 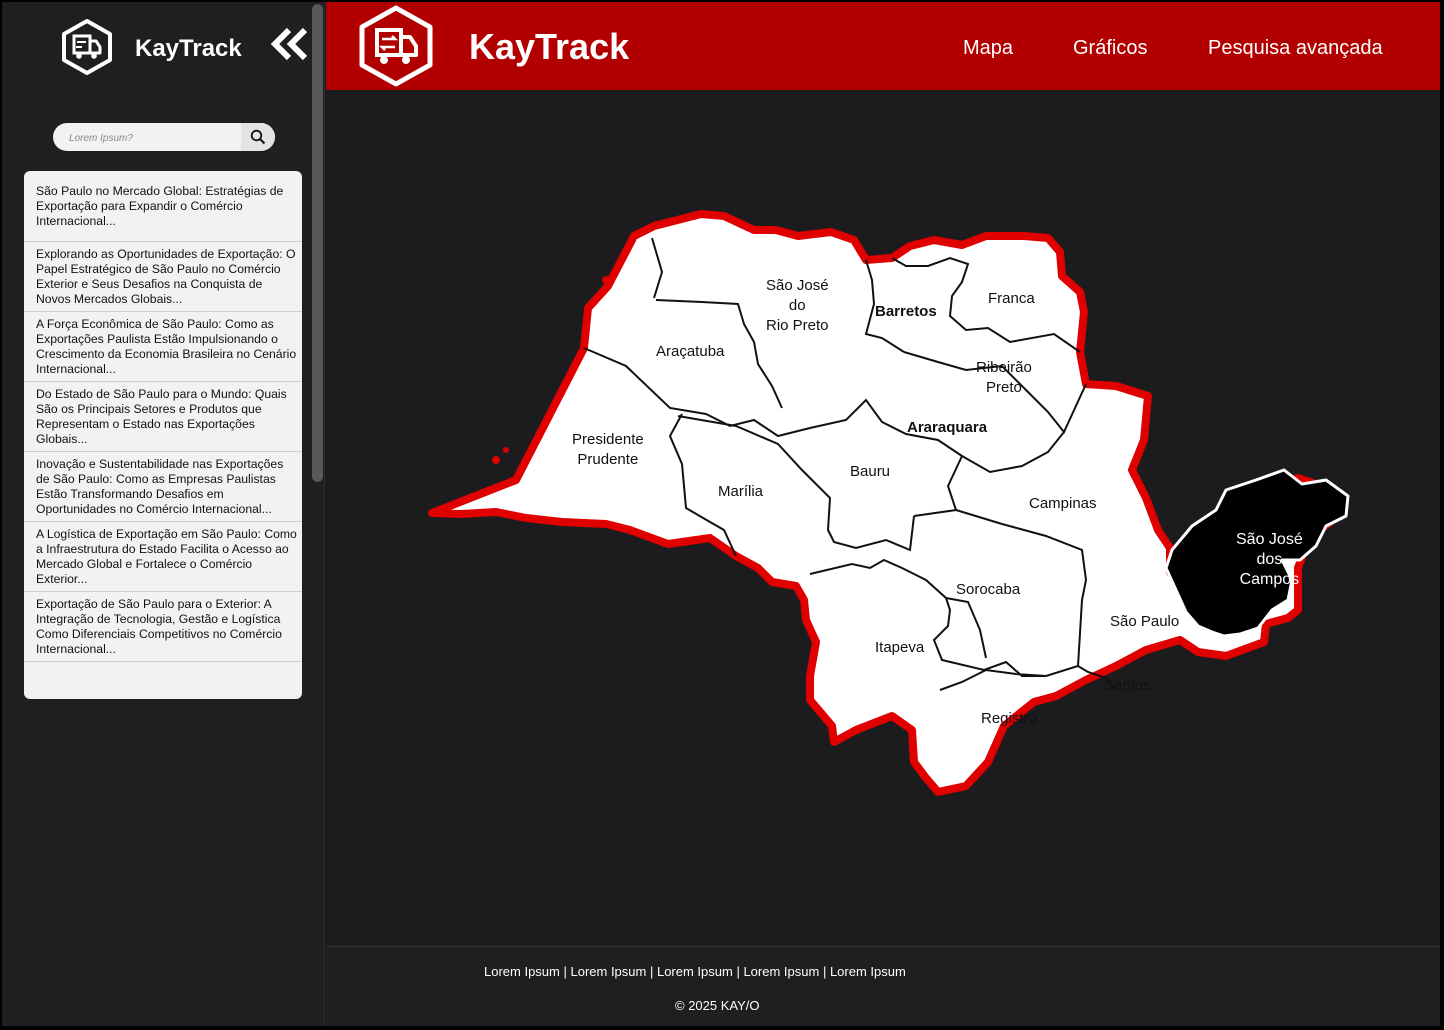 What do you see at coordinates (1144, 622) in the screenshot?
I see `region-label-sao-paulo: São Paulo` at bounding box center [1144, 622].